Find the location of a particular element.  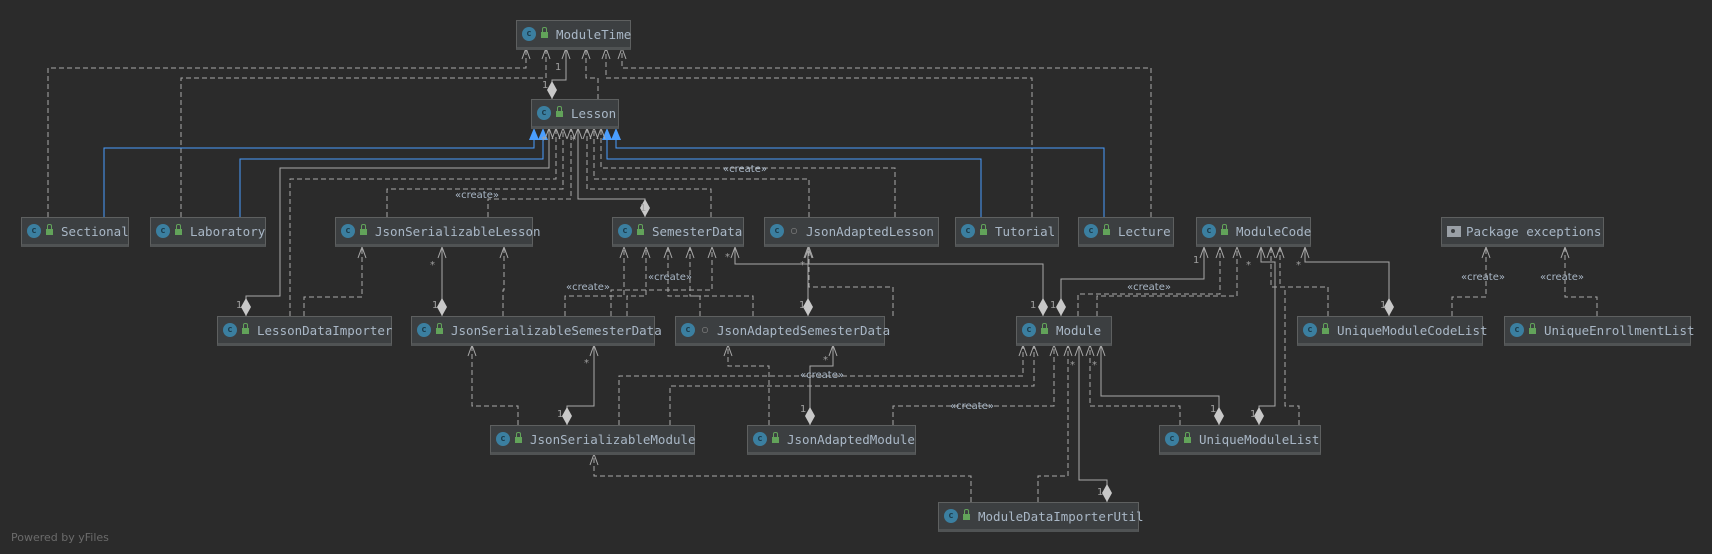

class-node-jsonserializablesemesterdata: c JsonSerializableSemesterData is located at coordinates (536, 331).